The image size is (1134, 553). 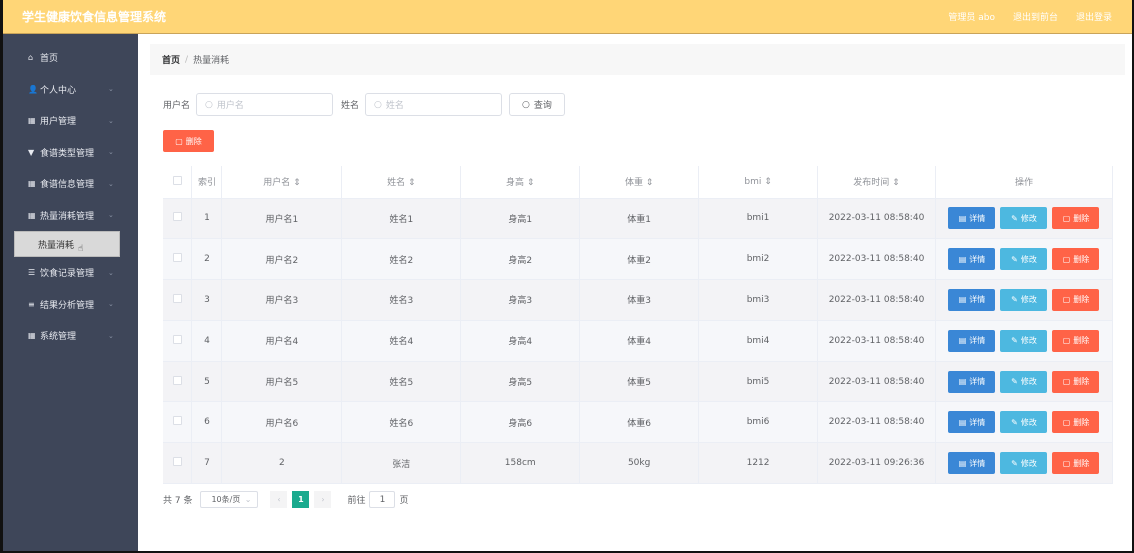 I want to click on sidebar-item-label: 结果分析管理, so click(x=67, y=305).